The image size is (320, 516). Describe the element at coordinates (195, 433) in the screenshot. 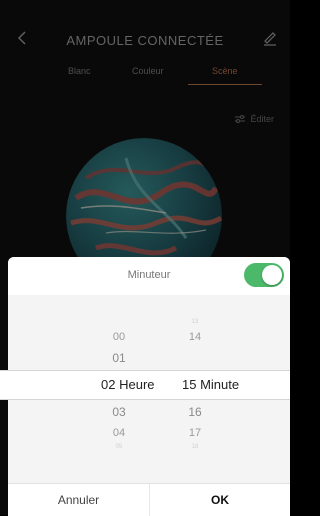

I see `minute-option: 17` at that location.